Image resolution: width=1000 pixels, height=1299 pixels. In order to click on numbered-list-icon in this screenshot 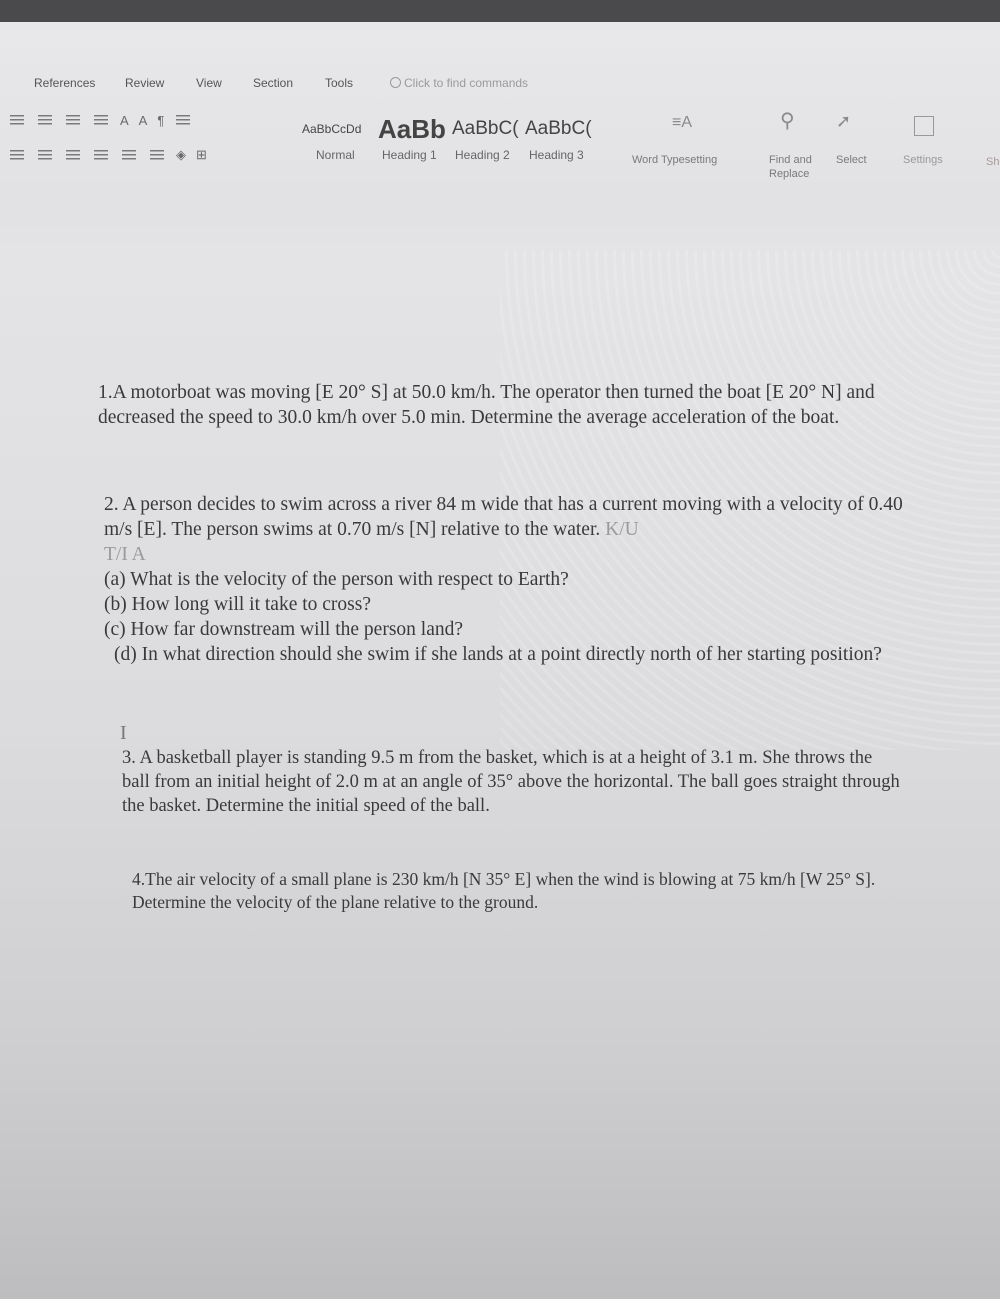, I will do `click(45, 120)`.